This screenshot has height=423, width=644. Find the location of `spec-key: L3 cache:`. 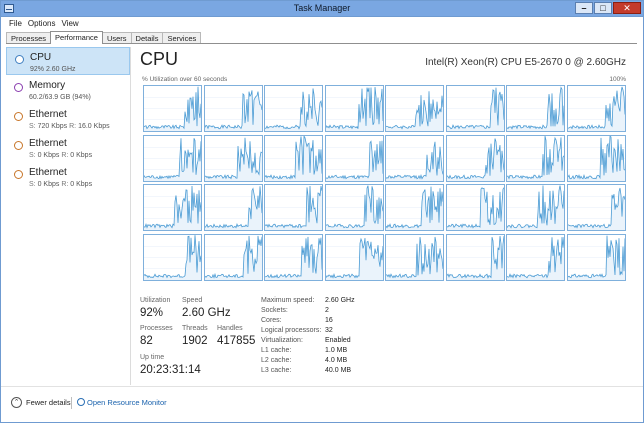

spec-key: L3 cache: is located at coordinates (276, 370).